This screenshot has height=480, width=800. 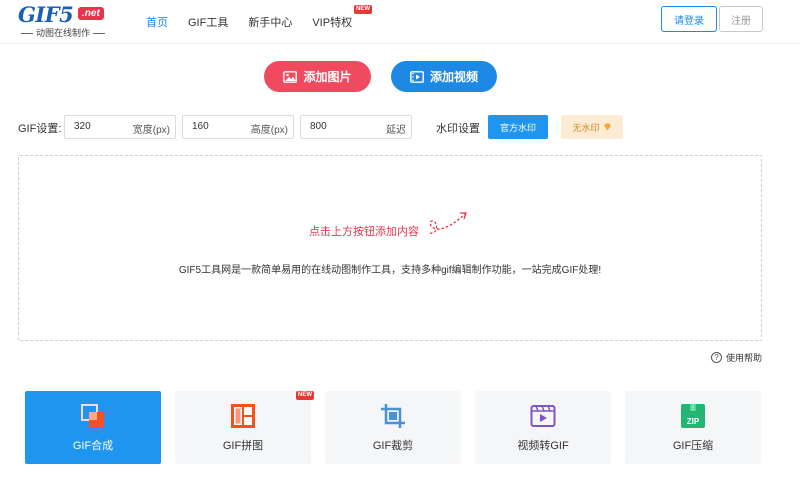 I want to click on video-icon, so click(x=417, y=76).